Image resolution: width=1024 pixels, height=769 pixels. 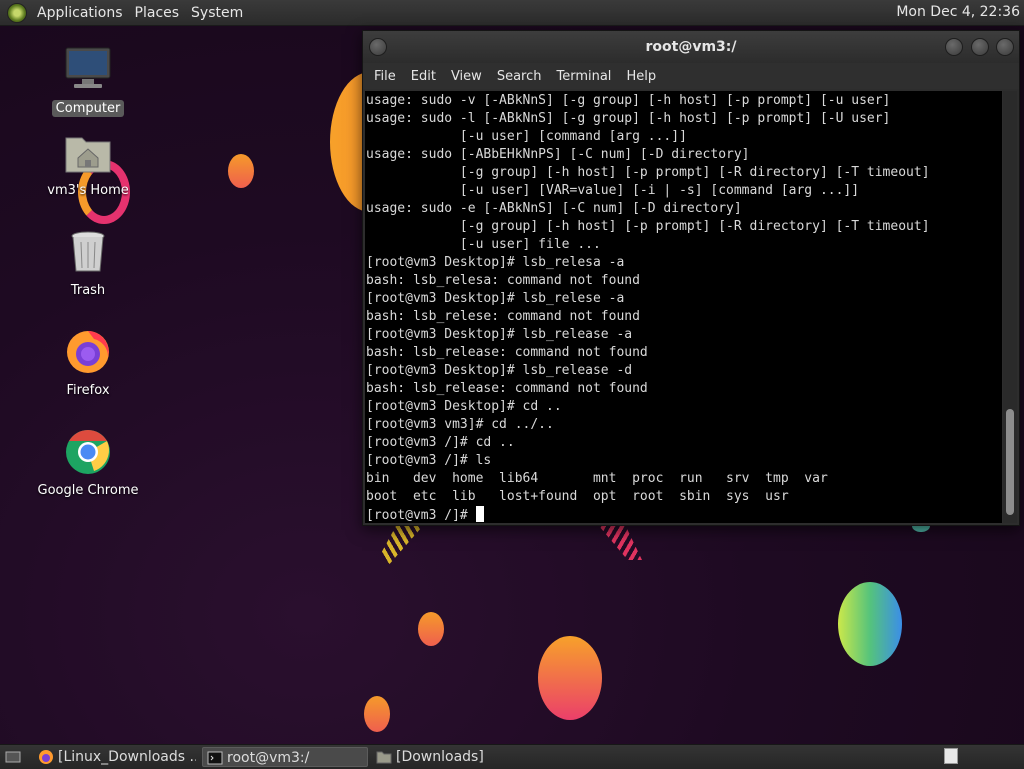 I want to click on taskbar-item-downloads: [Downloads], so click(x=455, y=757).